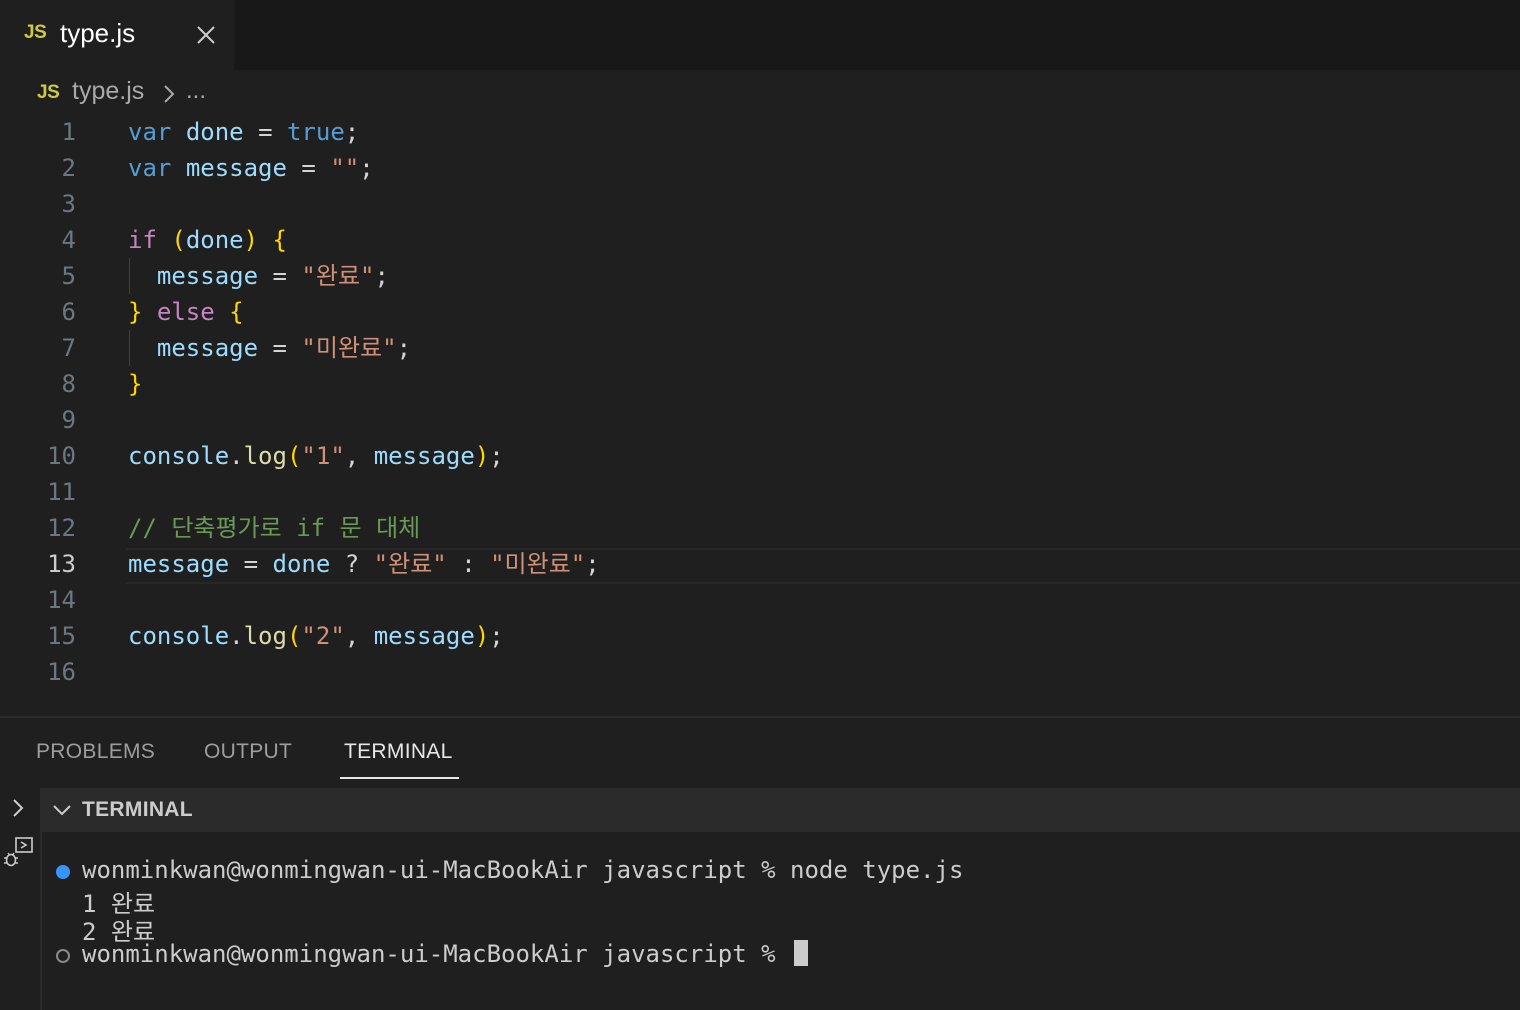 This screenshot has width=1520, height=1010. What do you see at coordinates (19, 854) in the screenshot?
I see `debug-console-icon` at bounding box center [19, 854].